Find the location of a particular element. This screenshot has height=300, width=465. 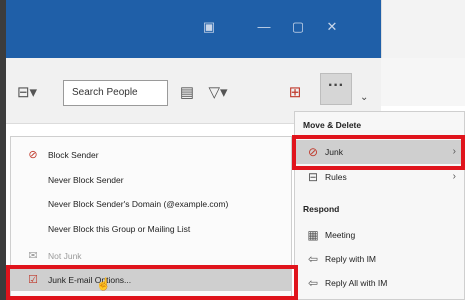

menu-item-label: Never Block Sender is located at coordinates (86, 180).